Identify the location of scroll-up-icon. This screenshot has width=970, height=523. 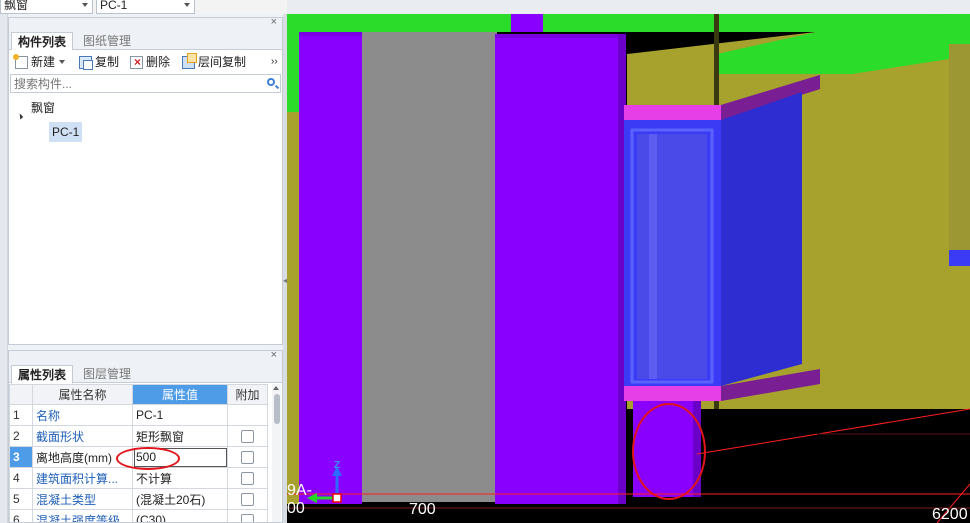
(276, 388).